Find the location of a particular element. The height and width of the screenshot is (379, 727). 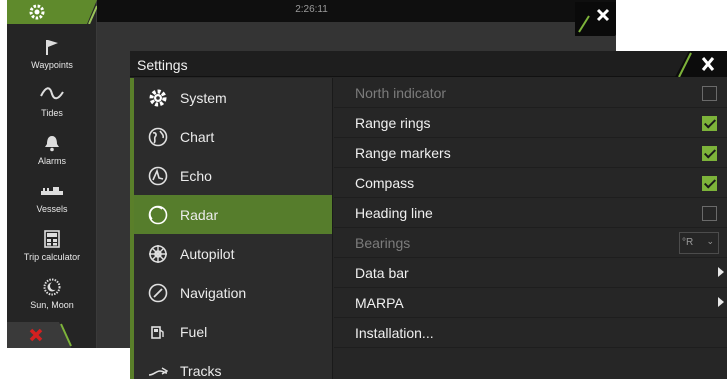

compass-checkbox is located at coordinates (709, 183).